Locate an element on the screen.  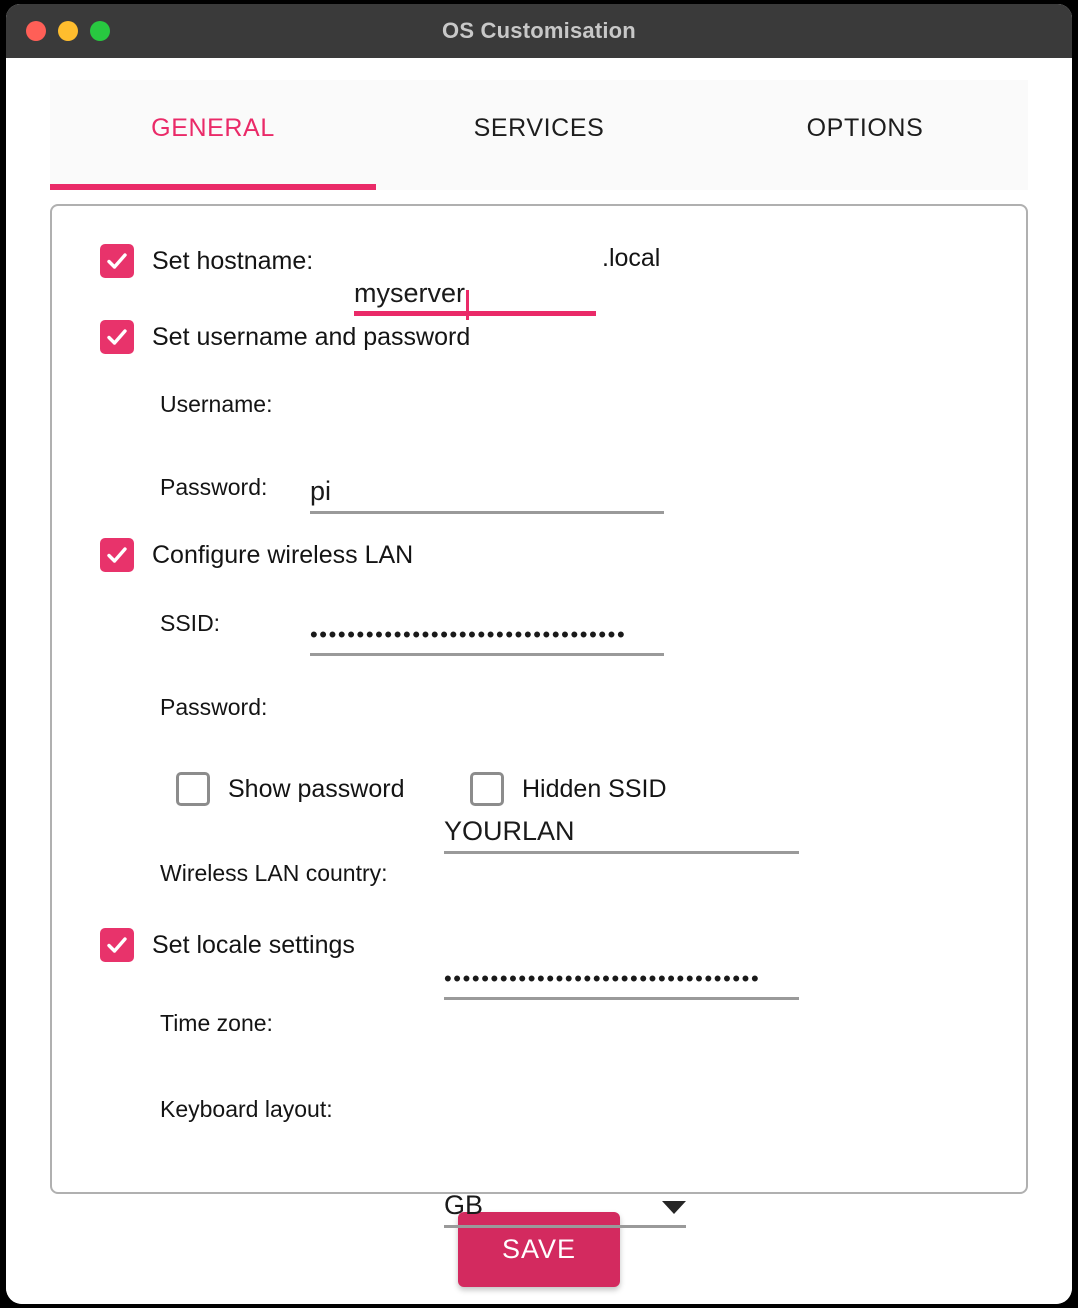
set-username-password-checkbox is located at coordinates (117, 337).